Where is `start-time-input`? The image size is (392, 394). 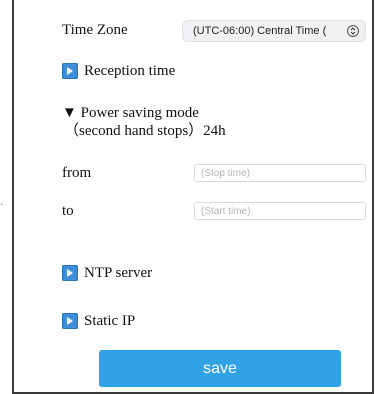
start-time-input is located at coordinates (280, 211).